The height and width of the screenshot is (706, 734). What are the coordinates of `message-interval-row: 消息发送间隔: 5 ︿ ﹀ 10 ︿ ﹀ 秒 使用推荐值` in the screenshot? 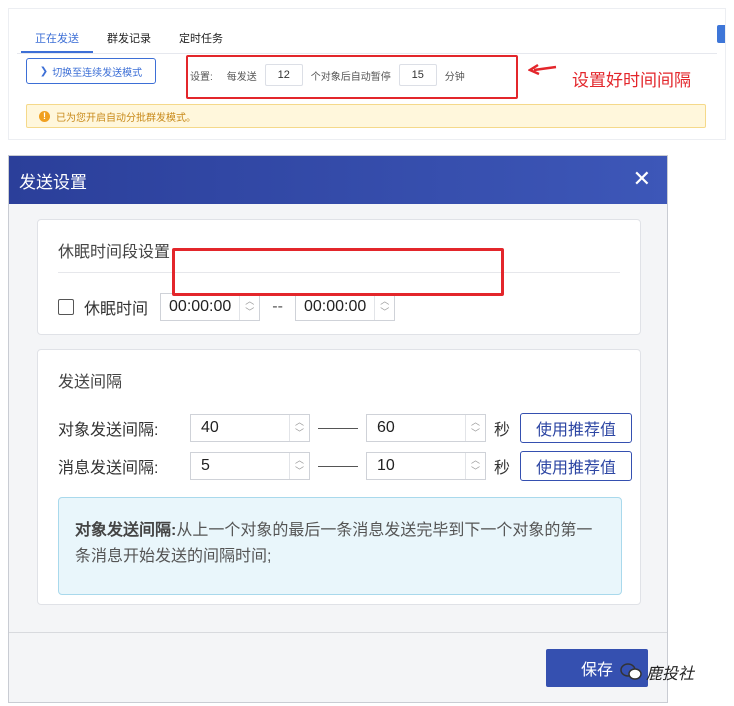 It's located at (345, 466).